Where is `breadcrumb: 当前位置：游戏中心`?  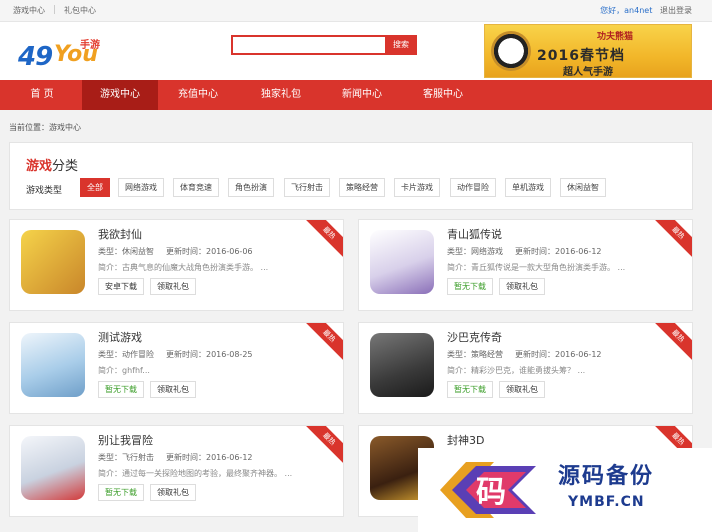 breadcrumb: 当前位置：游戏中心 is located at coordinates (45, 127).